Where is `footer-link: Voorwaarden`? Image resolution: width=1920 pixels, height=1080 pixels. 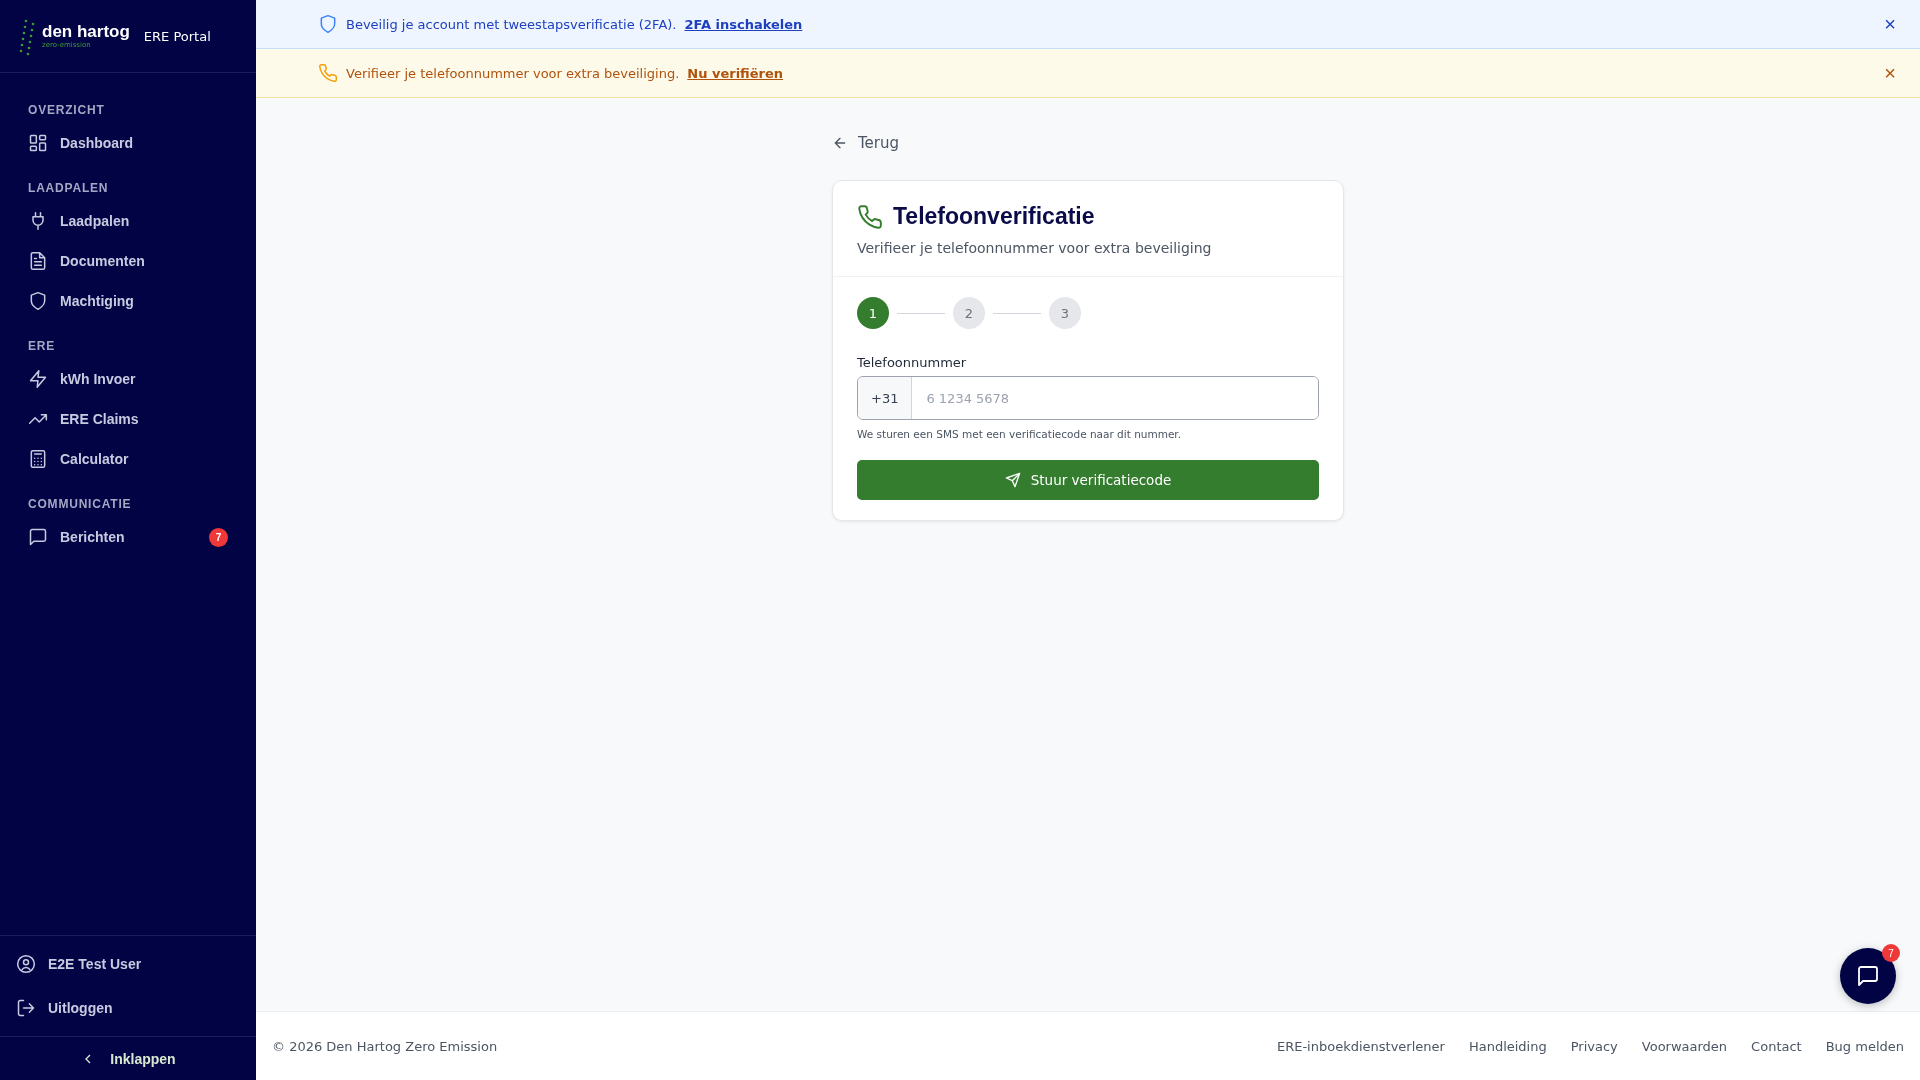
footer-link: Voorwaarden is located at coordinates (1684, 1046).